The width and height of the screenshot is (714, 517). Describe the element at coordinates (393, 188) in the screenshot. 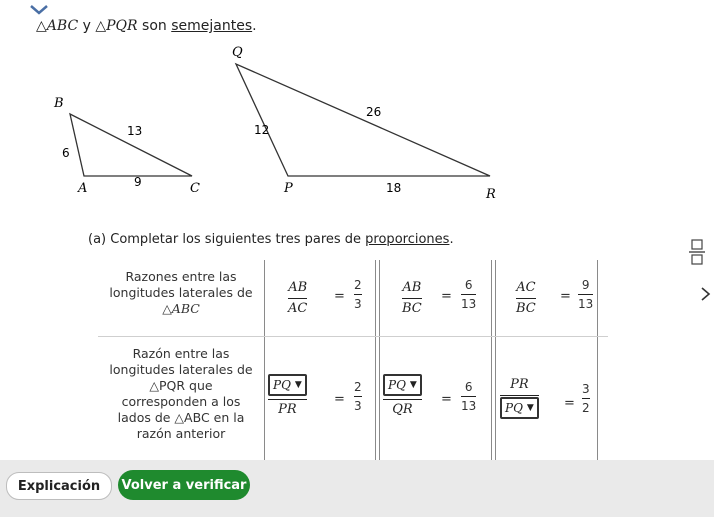

I see `side-pr: 18` at that location.